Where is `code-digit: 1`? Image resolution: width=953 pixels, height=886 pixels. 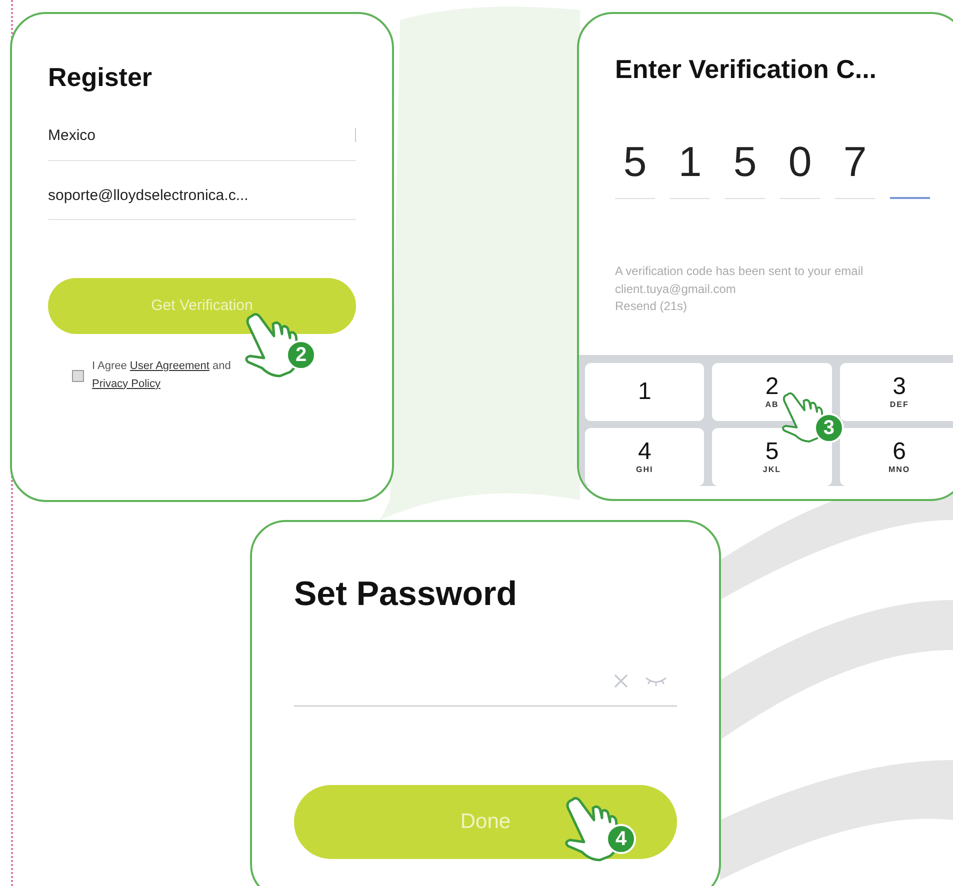 code-digit: 1 is located at coordinates (690, 170).